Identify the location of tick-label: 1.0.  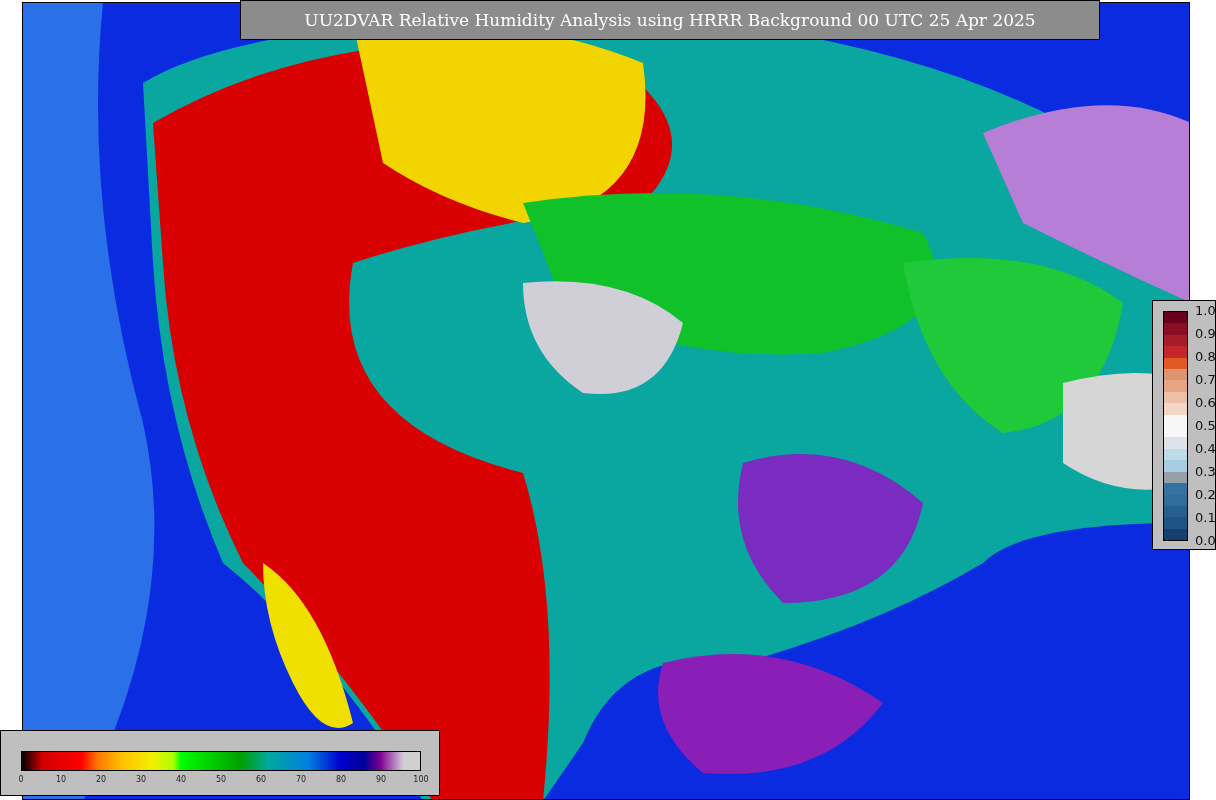
(1205, 311).